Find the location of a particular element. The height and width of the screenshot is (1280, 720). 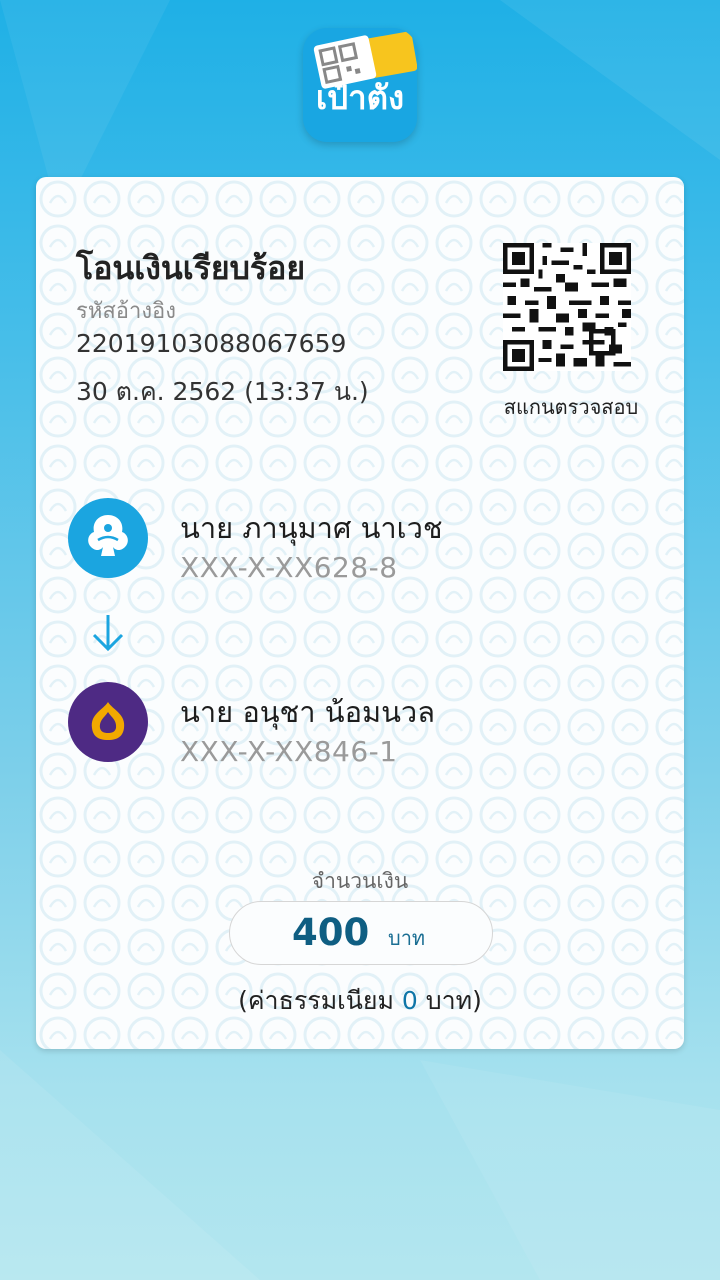

amount-pill: 400 บาท is located at coordinates (361, 933).